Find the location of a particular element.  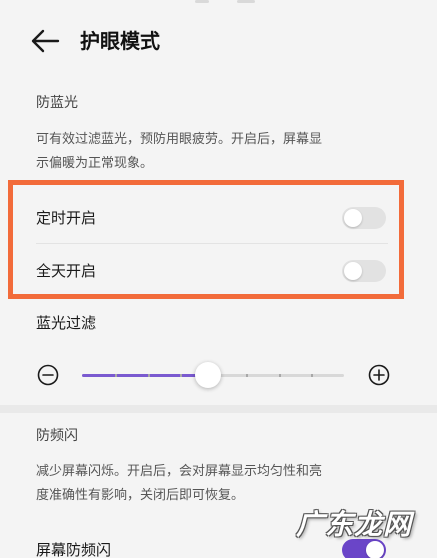

blue-light-description-line: 示偏暖为正常现象。 is located at coordinates (95, 163).